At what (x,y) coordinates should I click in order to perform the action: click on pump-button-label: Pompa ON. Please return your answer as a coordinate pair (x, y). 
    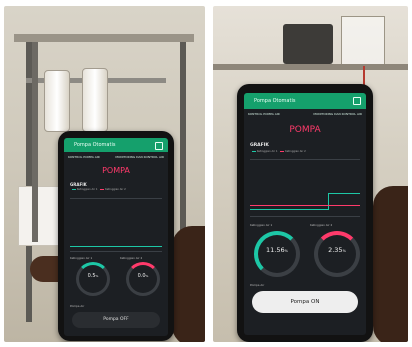
    Looking at the image, I should click on (305, 302).